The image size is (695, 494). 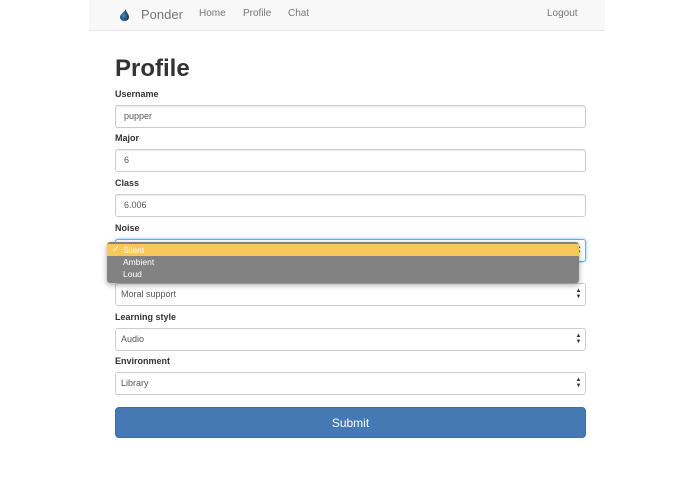 I want to click on noise-option-loud: Loud, so click(x=343, y=274).